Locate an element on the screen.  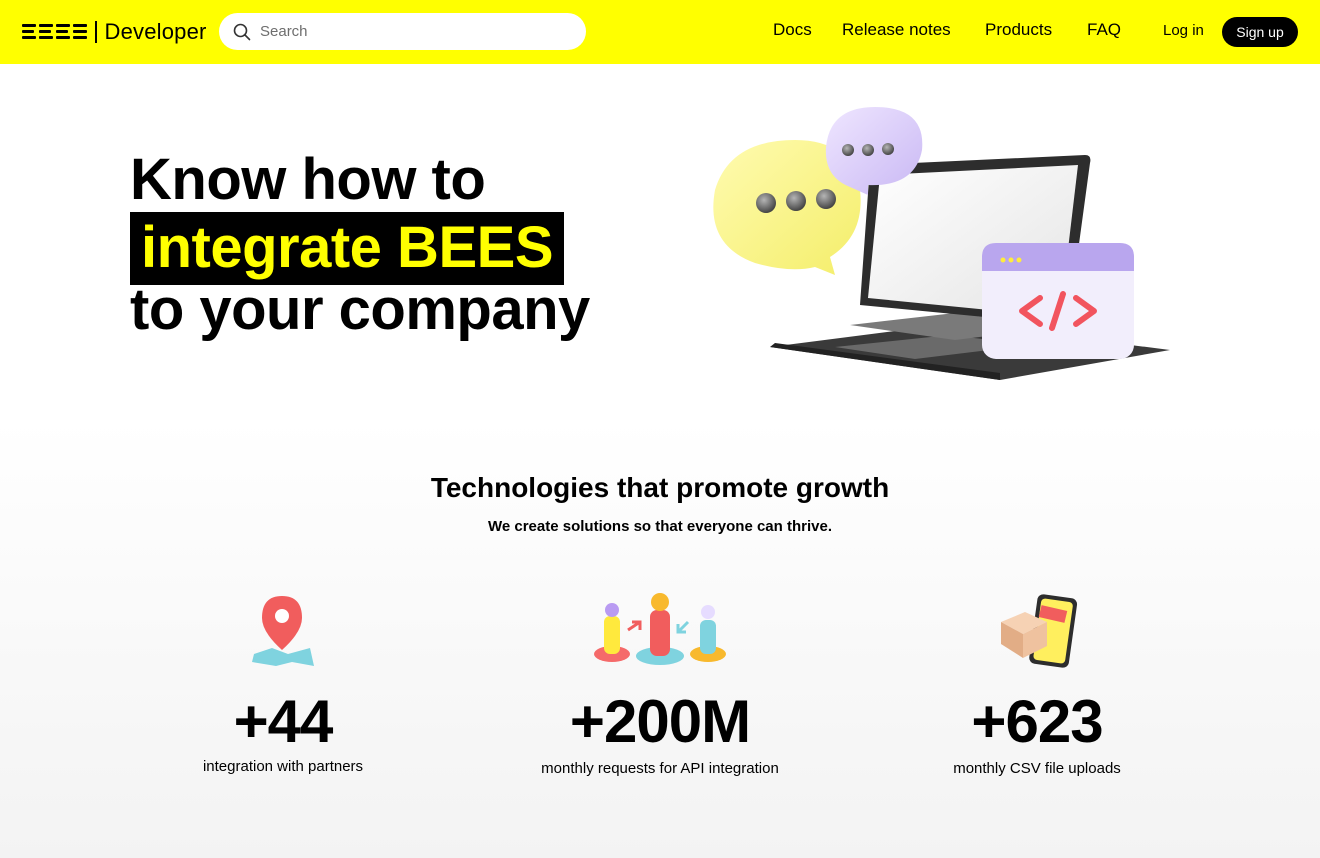
stat-label: integration with partners is located at coordinates (283, 766).